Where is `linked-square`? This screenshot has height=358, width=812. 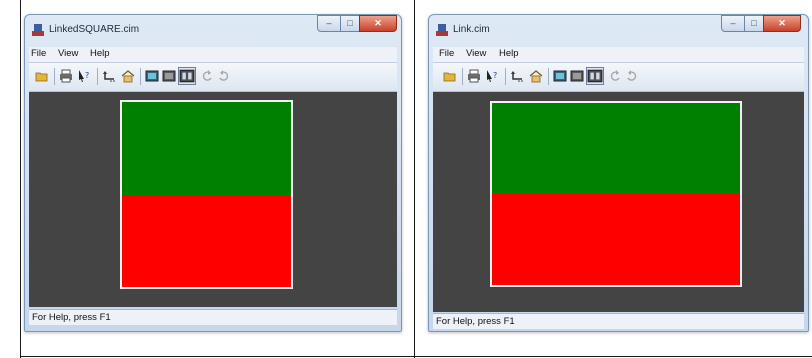
linked-square is located at coordinates (206, 194).